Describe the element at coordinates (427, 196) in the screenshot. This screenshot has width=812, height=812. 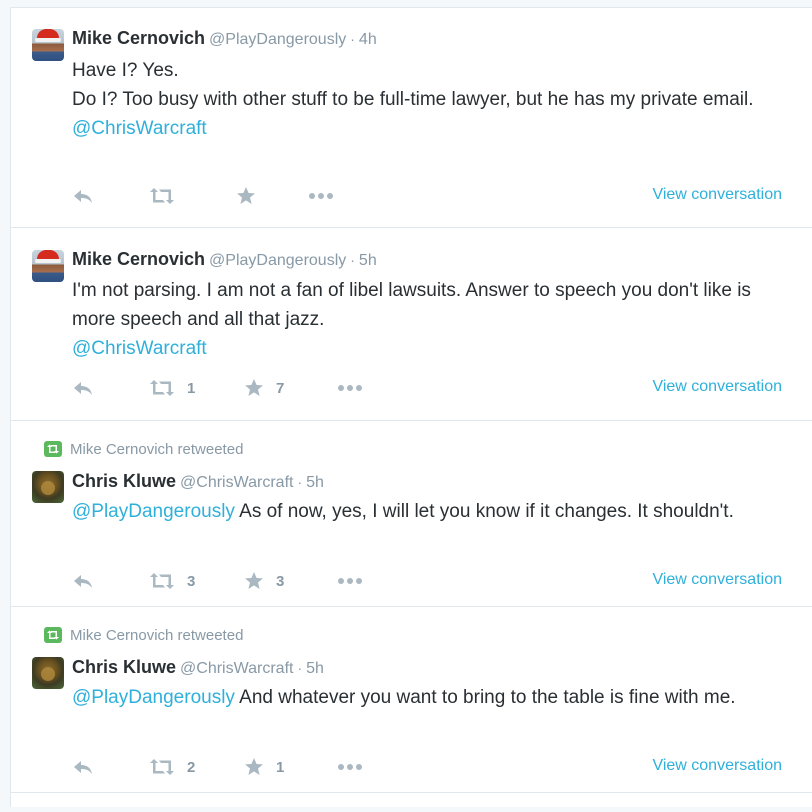
I see `tweet-actions: View conversation` at that location.